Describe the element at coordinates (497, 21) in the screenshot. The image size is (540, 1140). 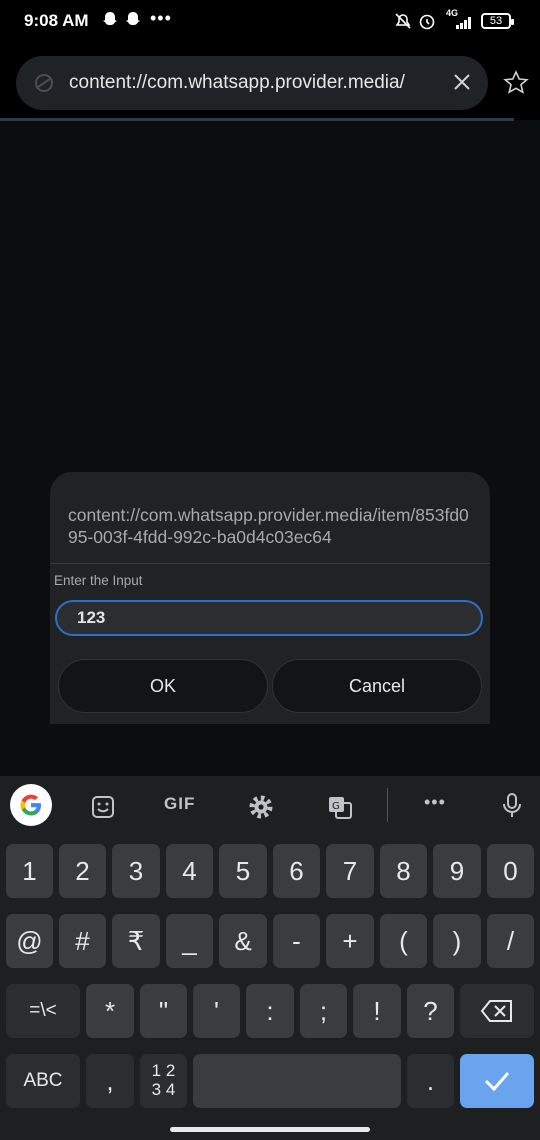
I see `battery-indicator: 53` at that location.